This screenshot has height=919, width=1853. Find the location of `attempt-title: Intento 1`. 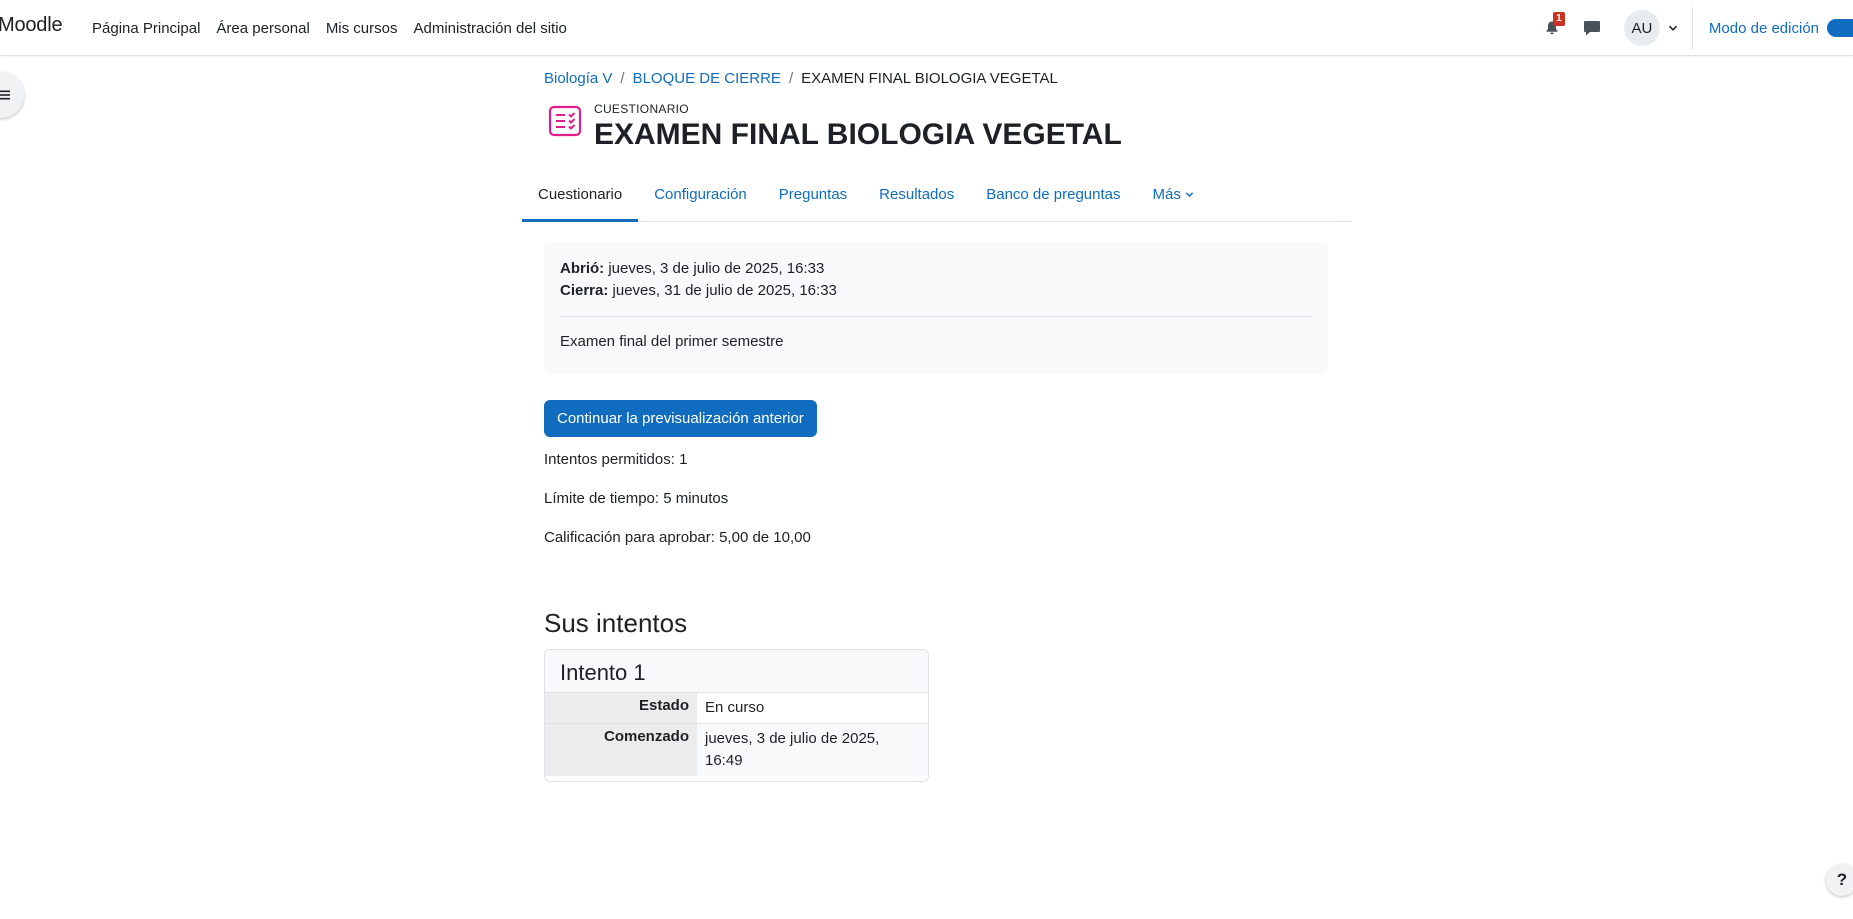

attempt-title: Intento 1 is located at coordinates (736, 671).